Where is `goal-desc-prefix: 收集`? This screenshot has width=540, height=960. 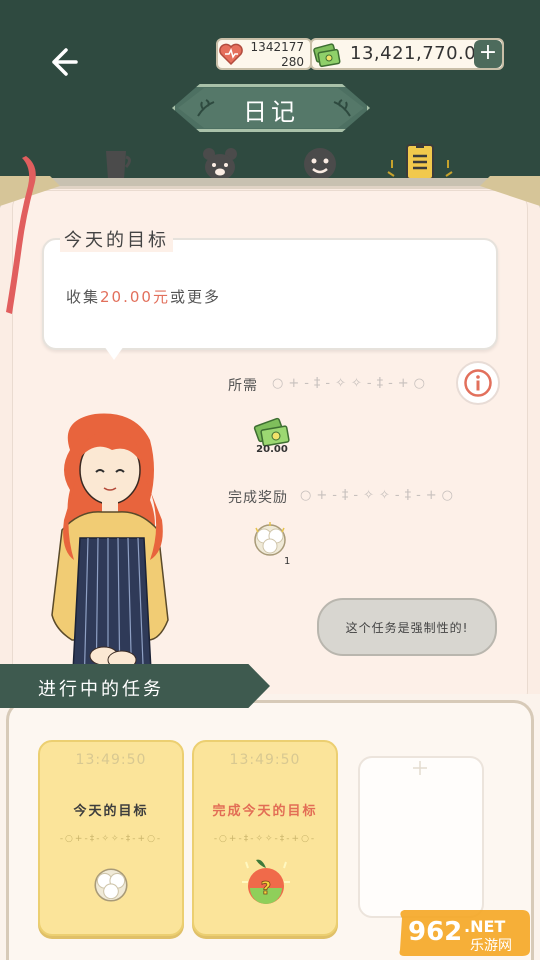 goal-desc-prefix: 收集 is located at coordinates (83, 297).